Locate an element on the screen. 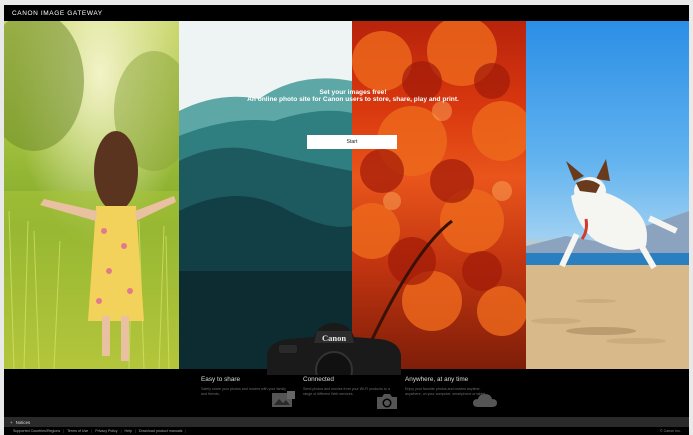 The height and width of the screenshot is (435, 693). brand-logo: CANON IMAGE GATEWAY is located at coordinates (57, 13).